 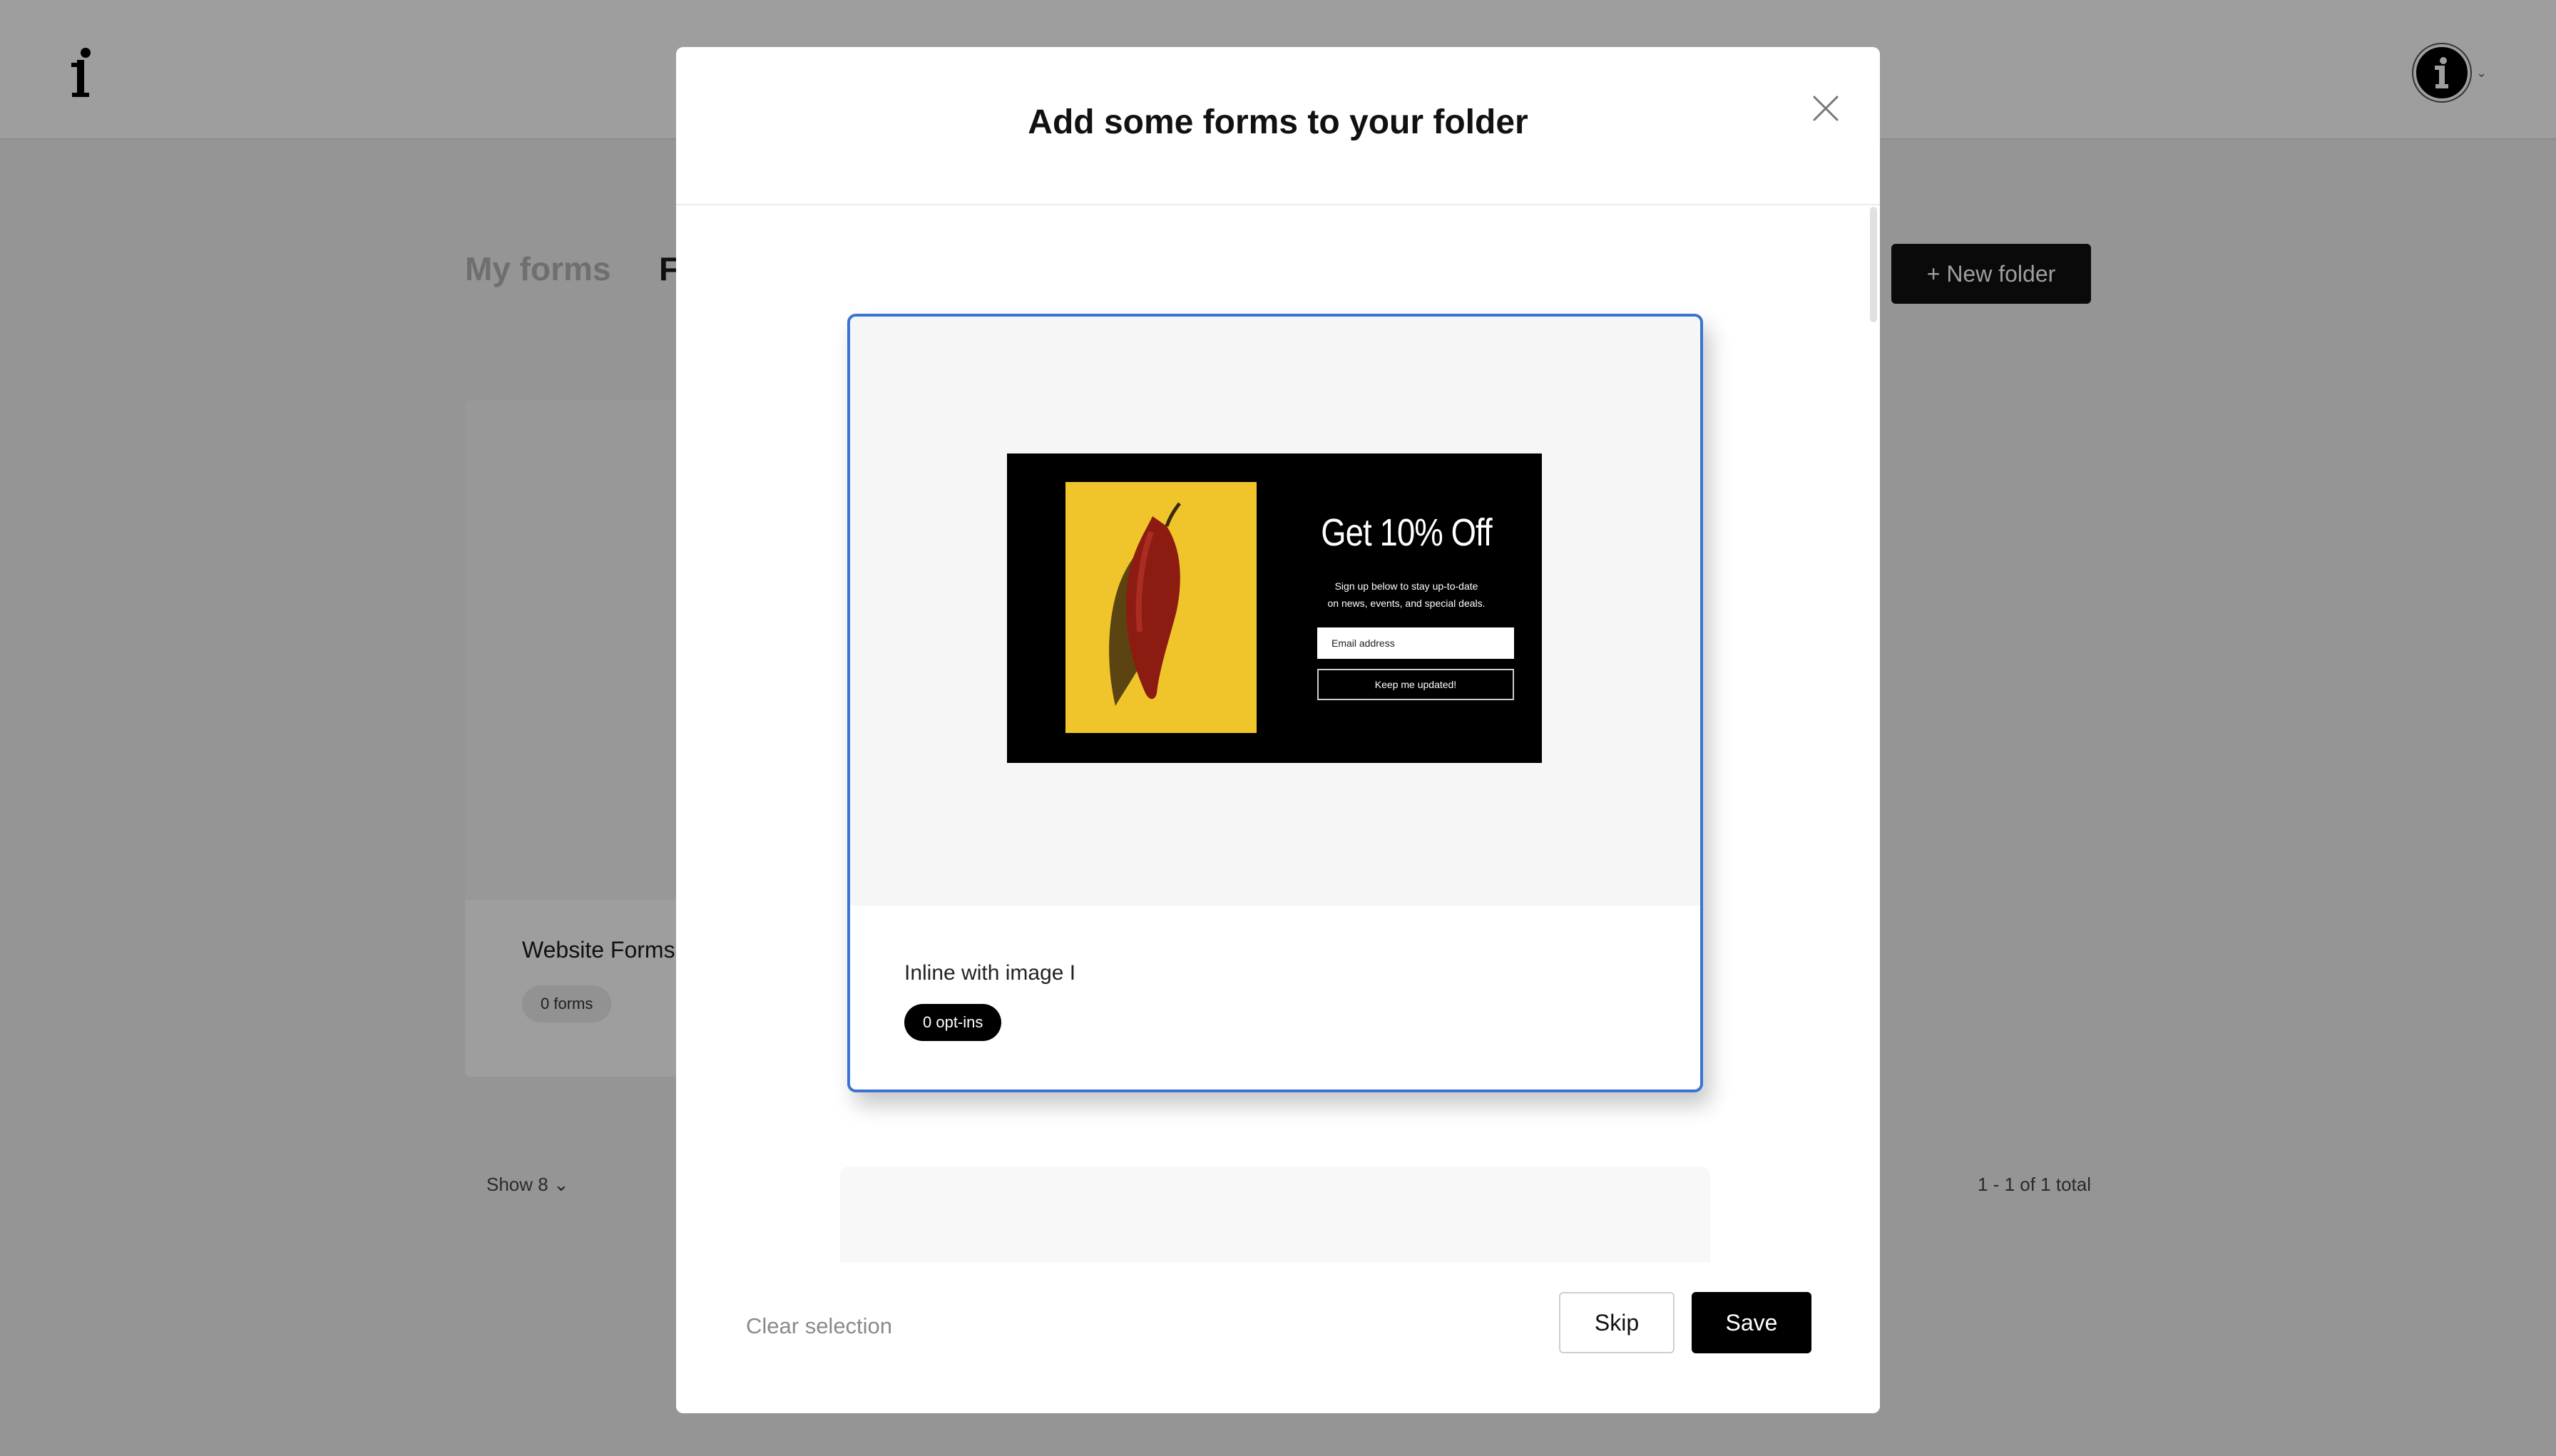 I want to click on preview-subtext-line1: Sign up below to stay up-to-date, so click(x=1406, y=586).